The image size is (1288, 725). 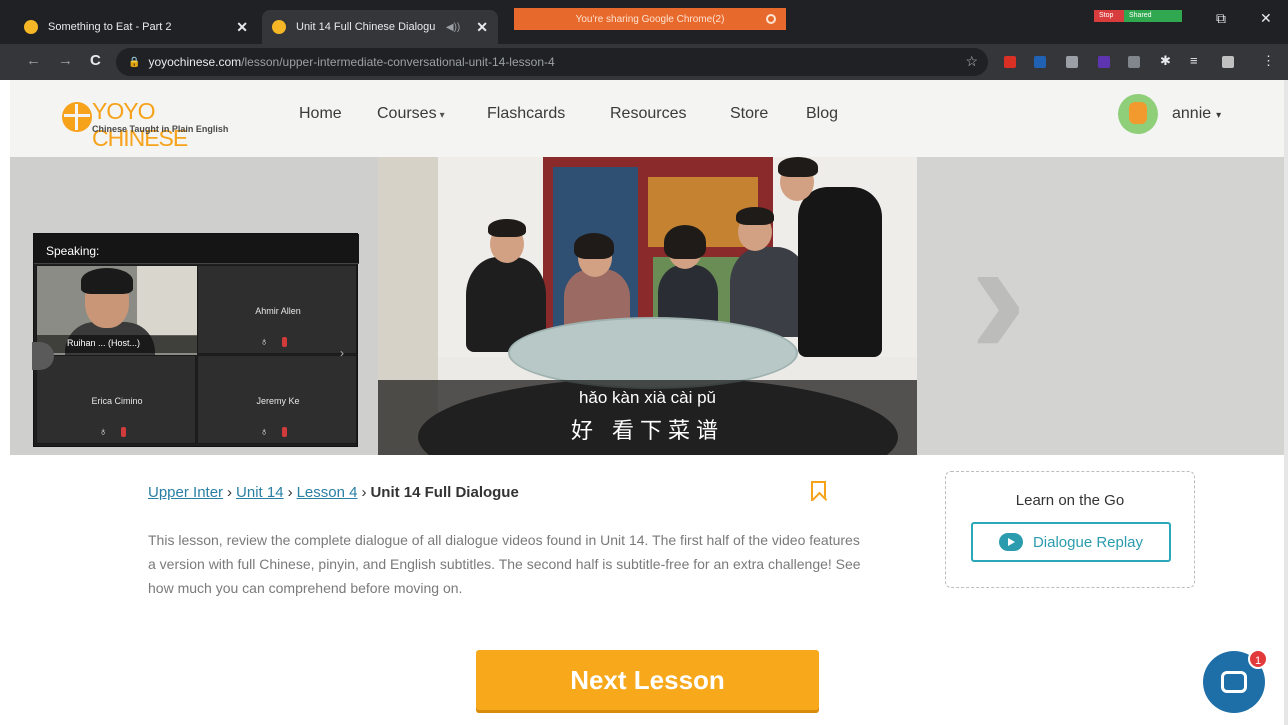 I want to click on tab-something-to-eat: Something to Eat - Part 2 ✕, so click(x=136, y=27).